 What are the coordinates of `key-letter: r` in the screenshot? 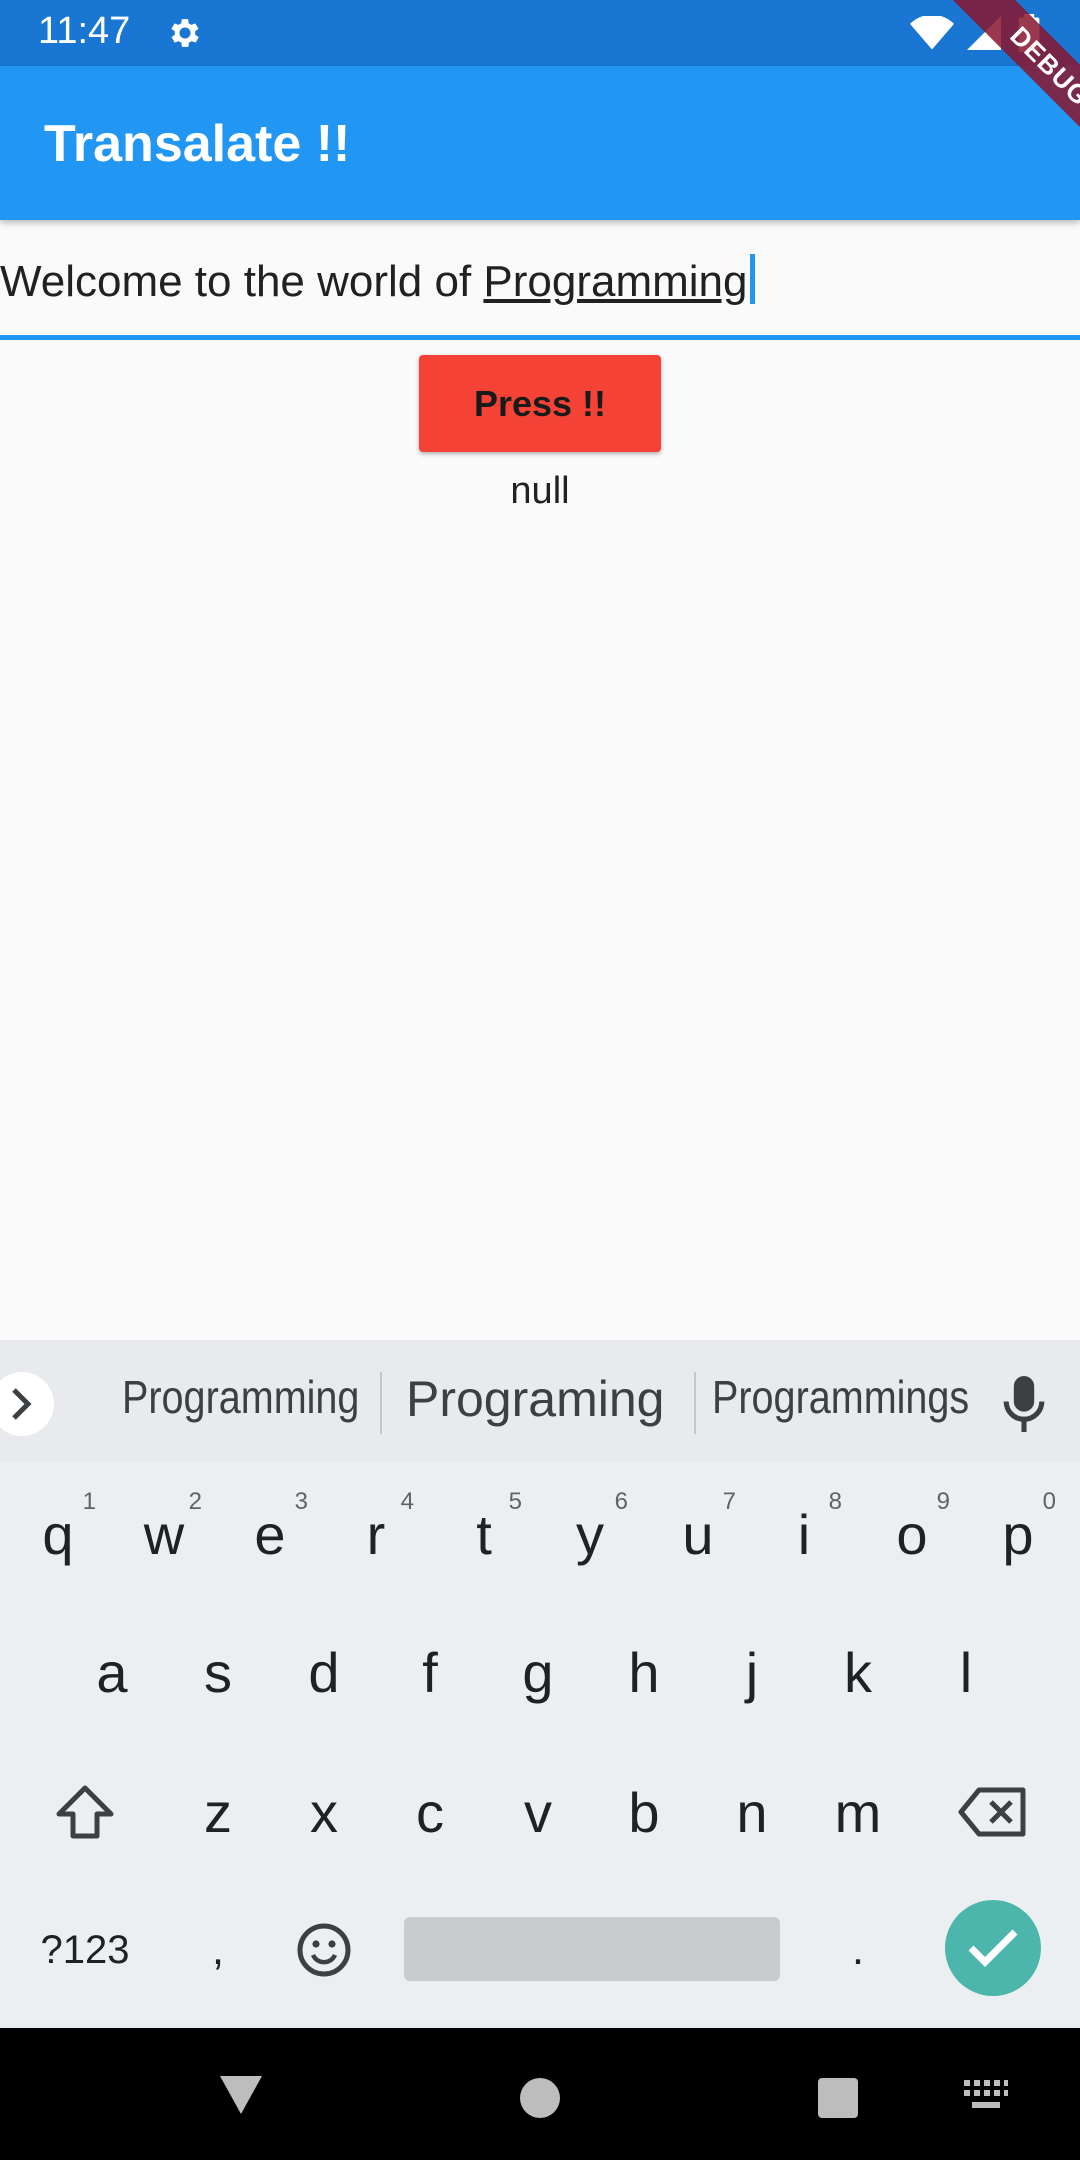 It's located at (376, 1534).